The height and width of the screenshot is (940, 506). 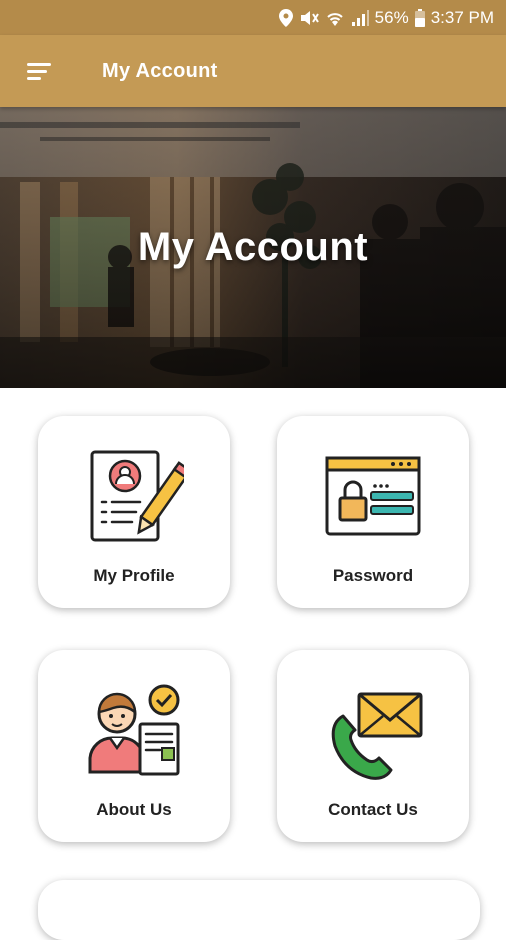 I want to click on my-profile-label: My Profile, so click(x=134, y=575).